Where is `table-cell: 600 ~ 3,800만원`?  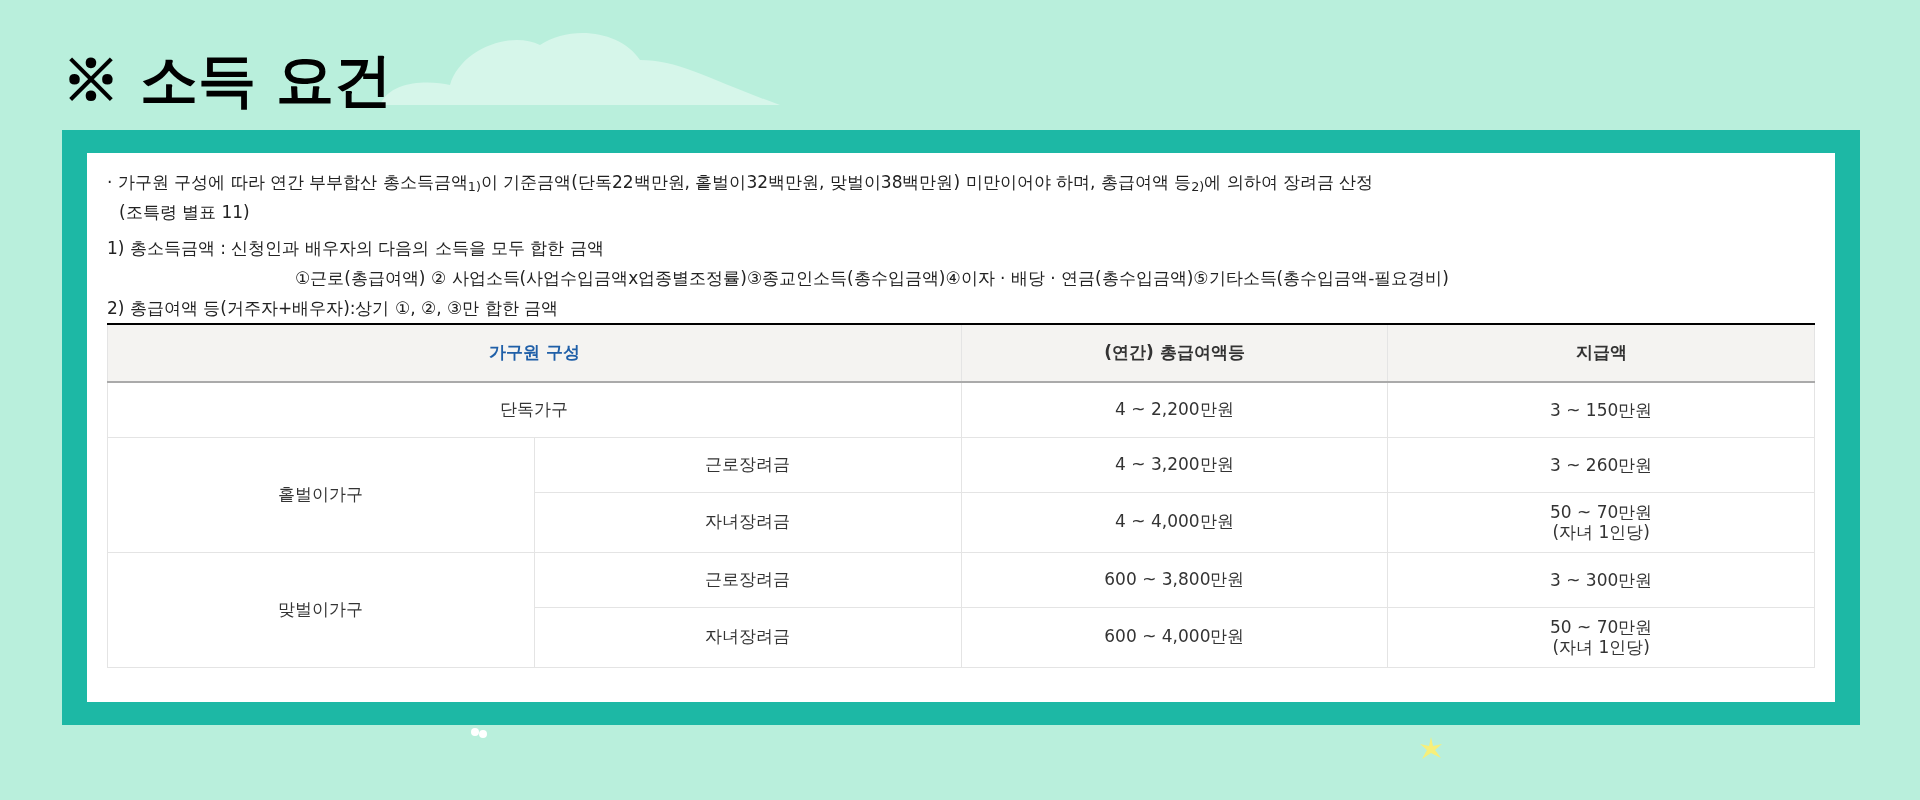
table-cell: 600 ~ 3,800만원 is located at coordinates (1174, 579).